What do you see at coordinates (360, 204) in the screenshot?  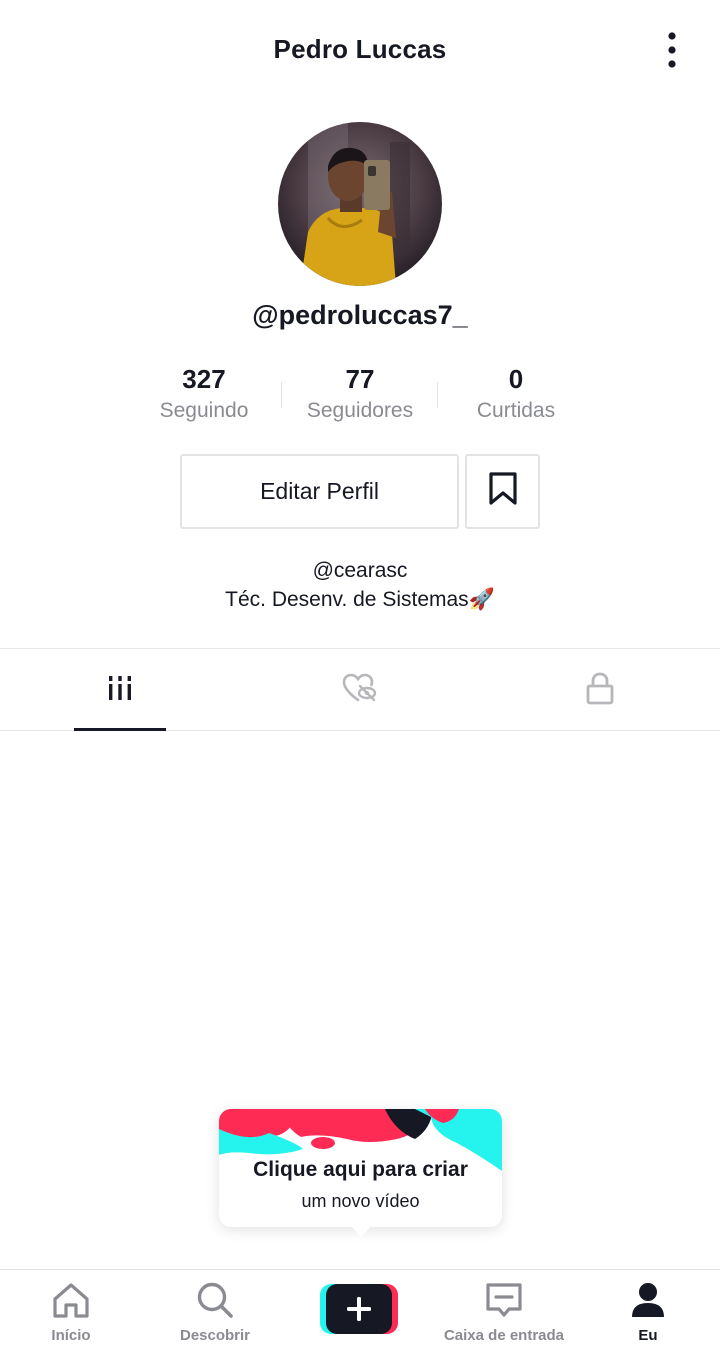 I see `avatar` at bounding box center [360, 204].